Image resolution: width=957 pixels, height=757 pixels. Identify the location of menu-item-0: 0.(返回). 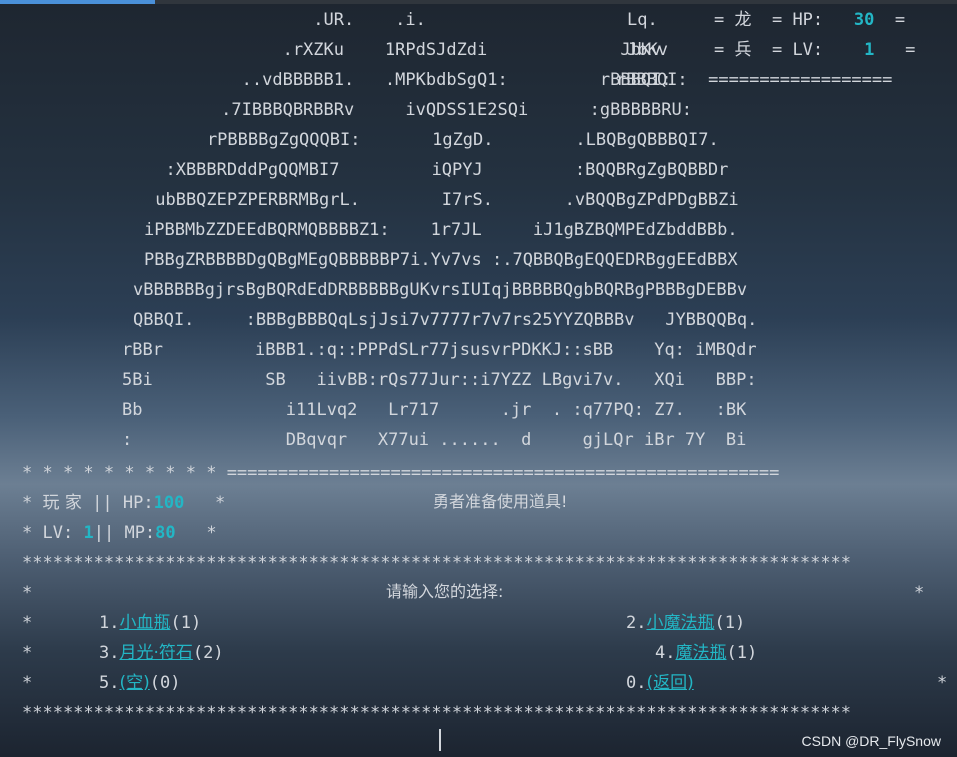
(660, 683).